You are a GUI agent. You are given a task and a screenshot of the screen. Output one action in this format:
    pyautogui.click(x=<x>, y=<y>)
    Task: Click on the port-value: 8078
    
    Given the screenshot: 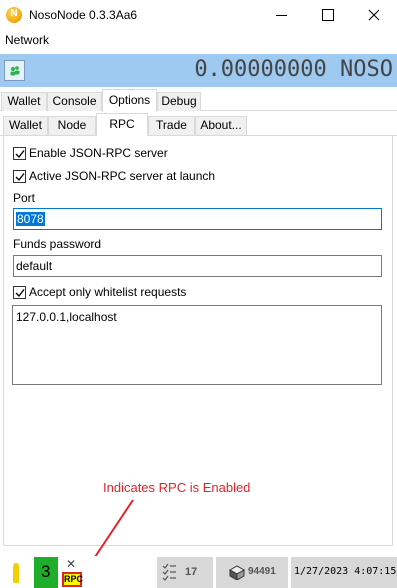 What is the action you would take?
    pyautogui.click(x=30, y=219)
    